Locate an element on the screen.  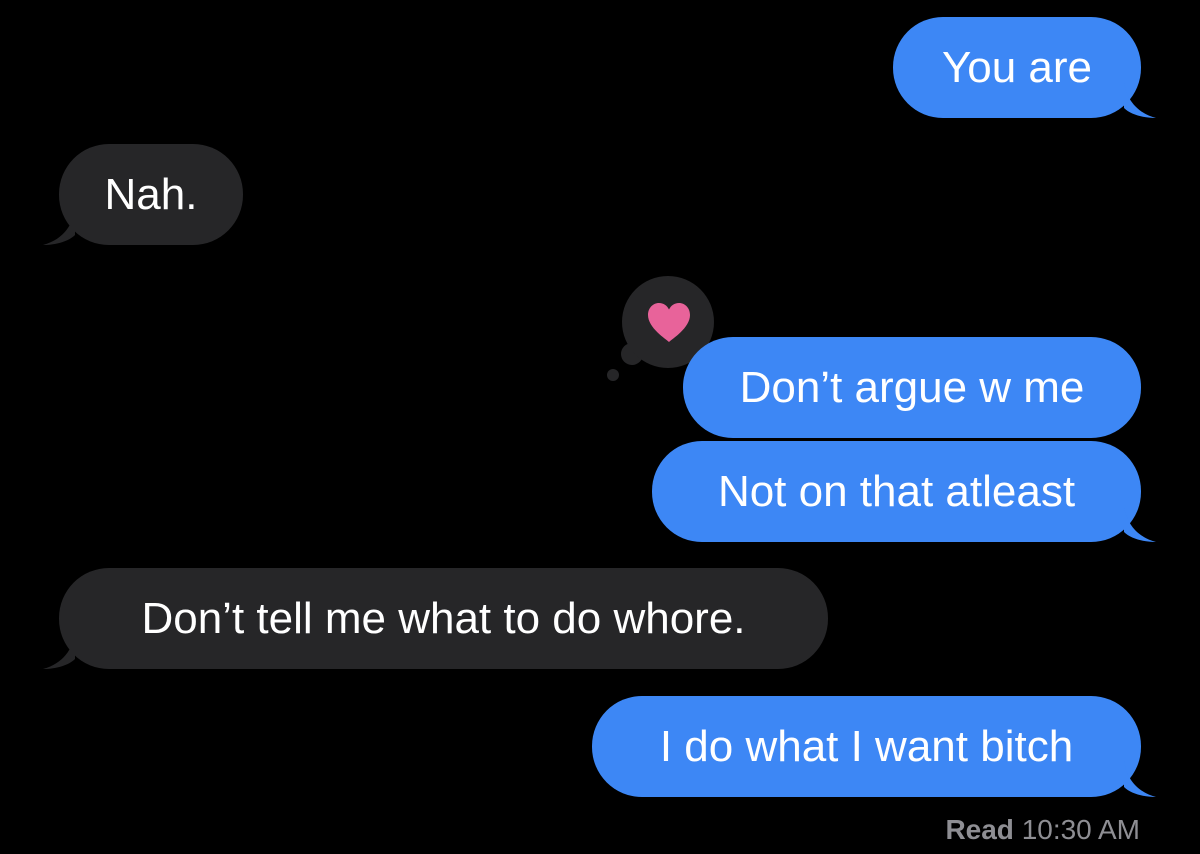
message-bubble-outgoing: I do what I want bitch is located at coordinates (866, 746).